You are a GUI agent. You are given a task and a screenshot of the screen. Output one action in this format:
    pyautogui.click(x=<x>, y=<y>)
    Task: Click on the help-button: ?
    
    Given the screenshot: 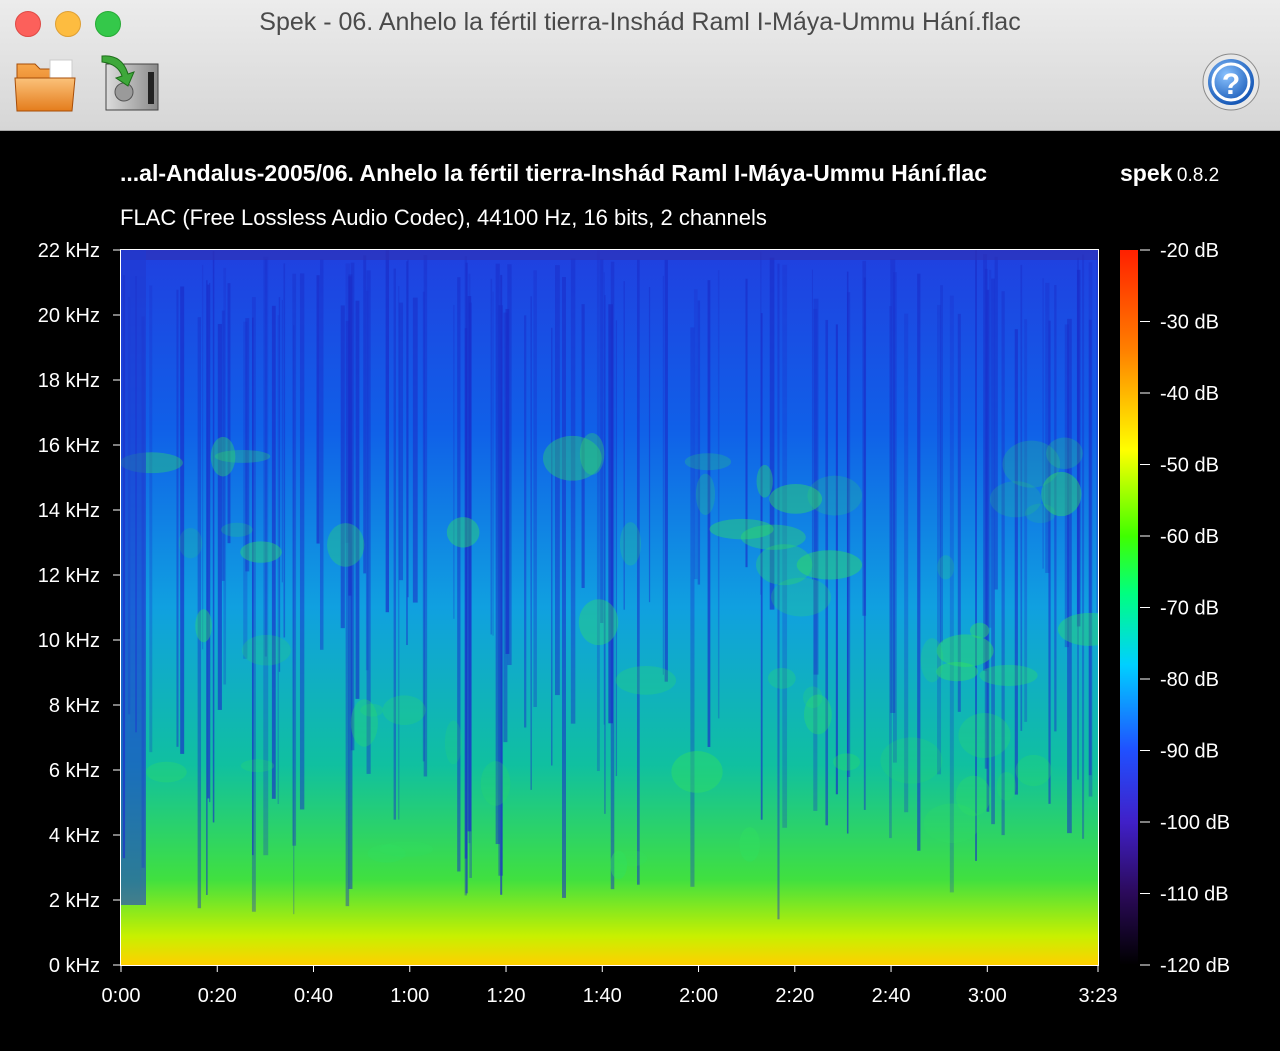 What is the action you would take?
    pyautogui.click(x=1231, y=83)
    